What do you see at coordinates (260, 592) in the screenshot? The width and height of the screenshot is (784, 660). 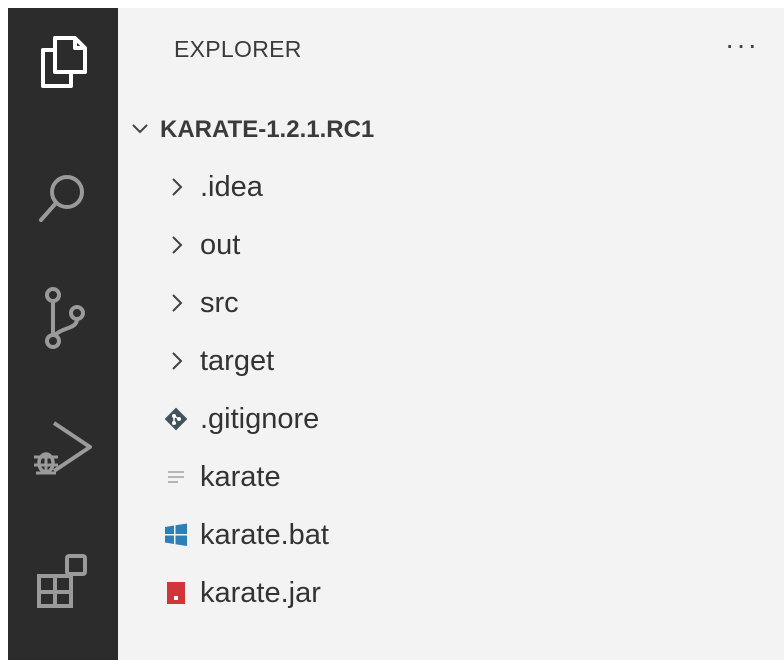 I see `tree-item-label: karate.jar` at bounding box center [260, 592].